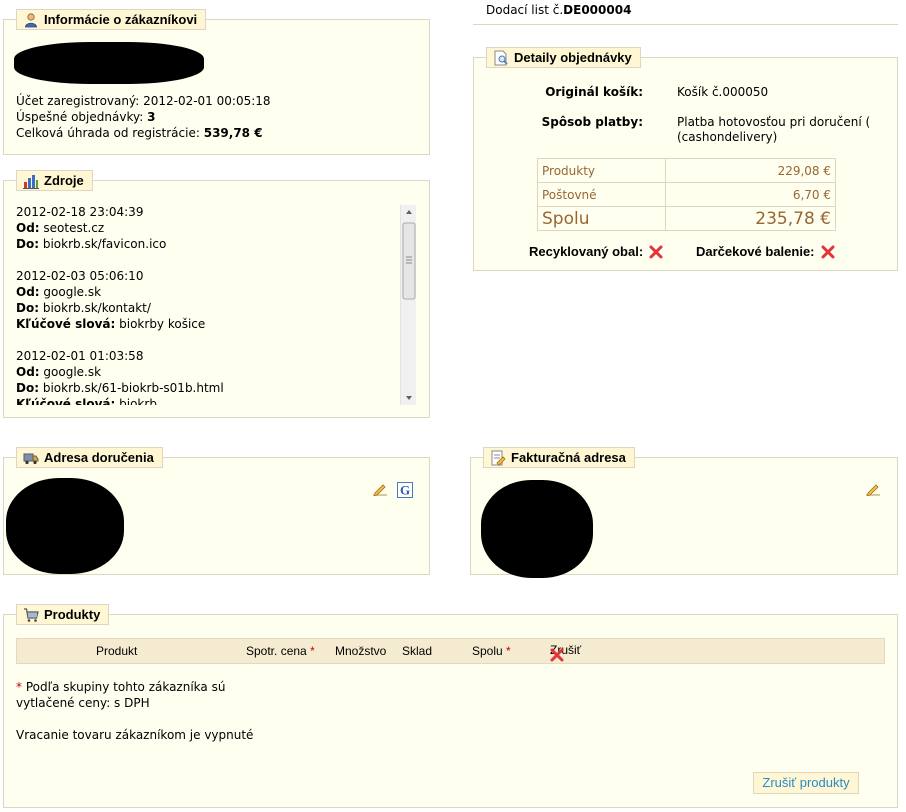 This screenshot has width=906, height=812. I want to click on totals-shipping-value: 6,70 €, so click(750, 194).